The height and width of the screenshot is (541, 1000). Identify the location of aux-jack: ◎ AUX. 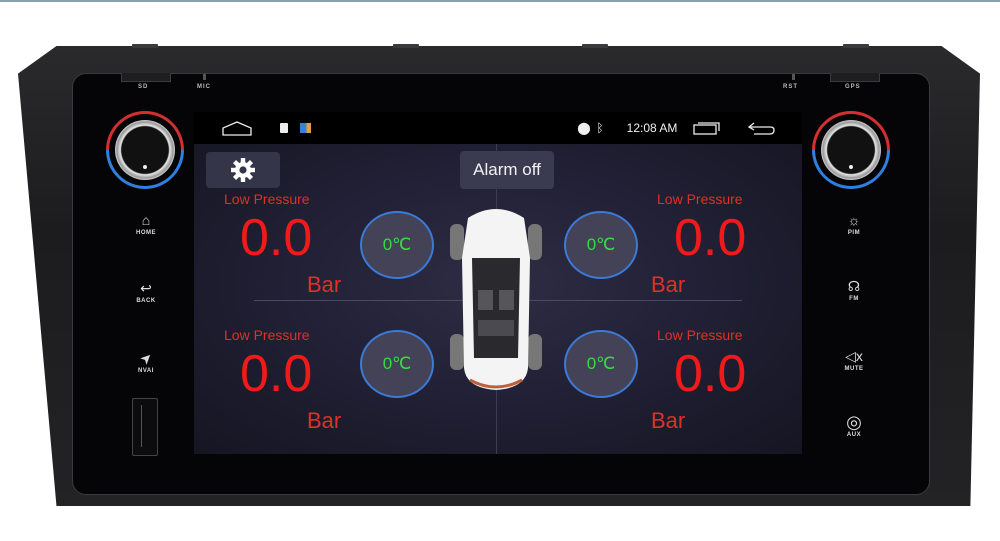
(854, 425).